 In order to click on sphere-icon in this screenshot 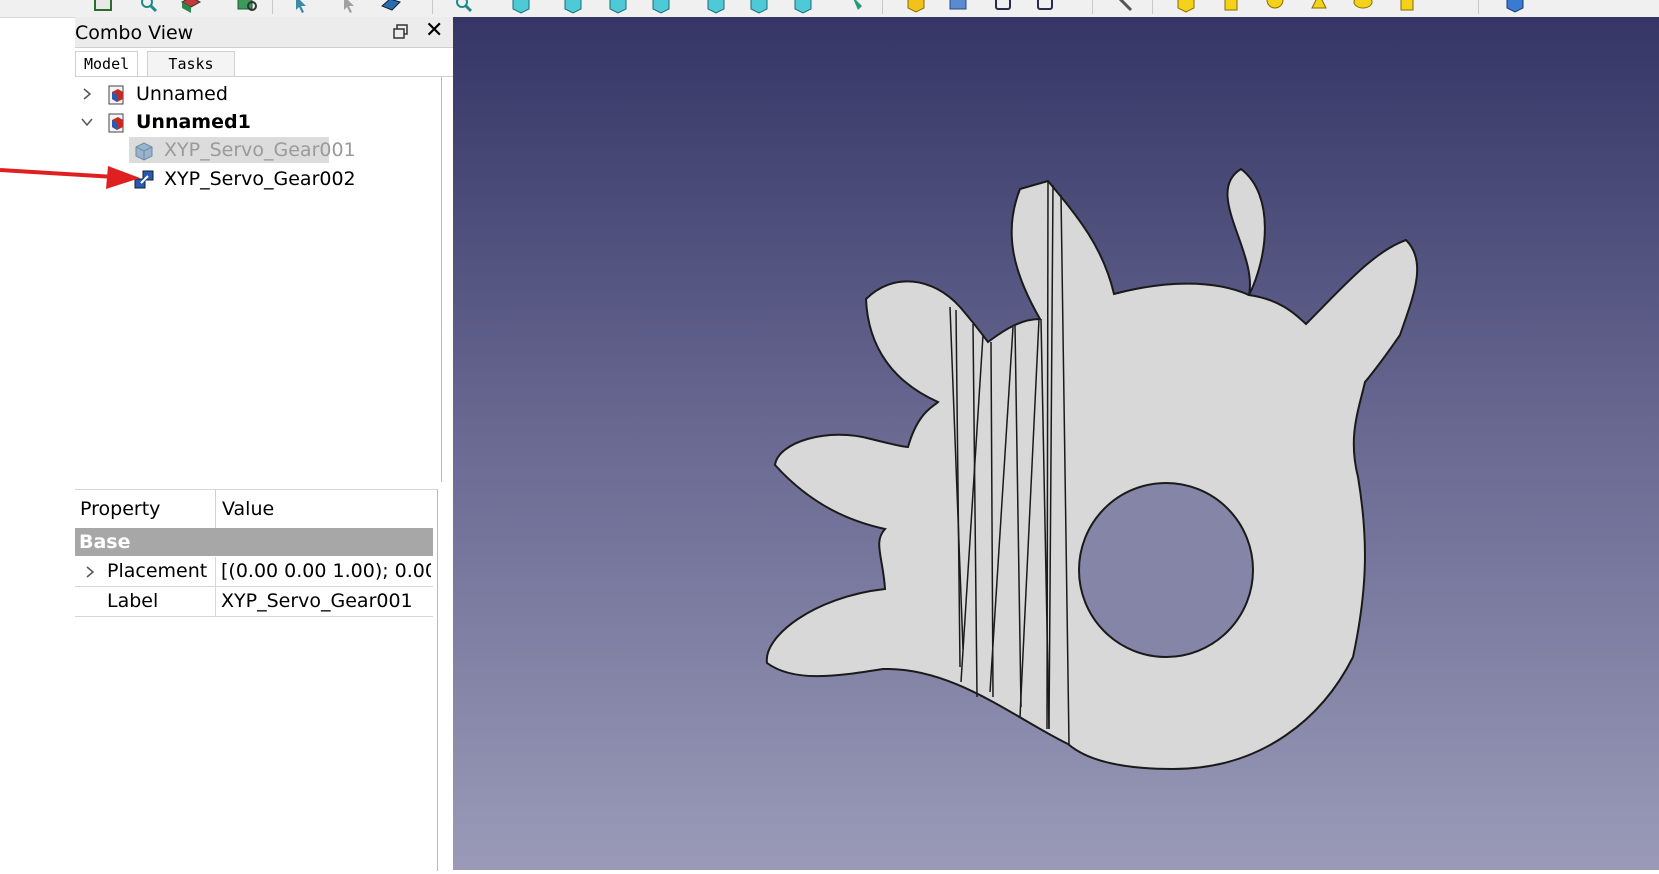, I will do `click(1275, 7)`.